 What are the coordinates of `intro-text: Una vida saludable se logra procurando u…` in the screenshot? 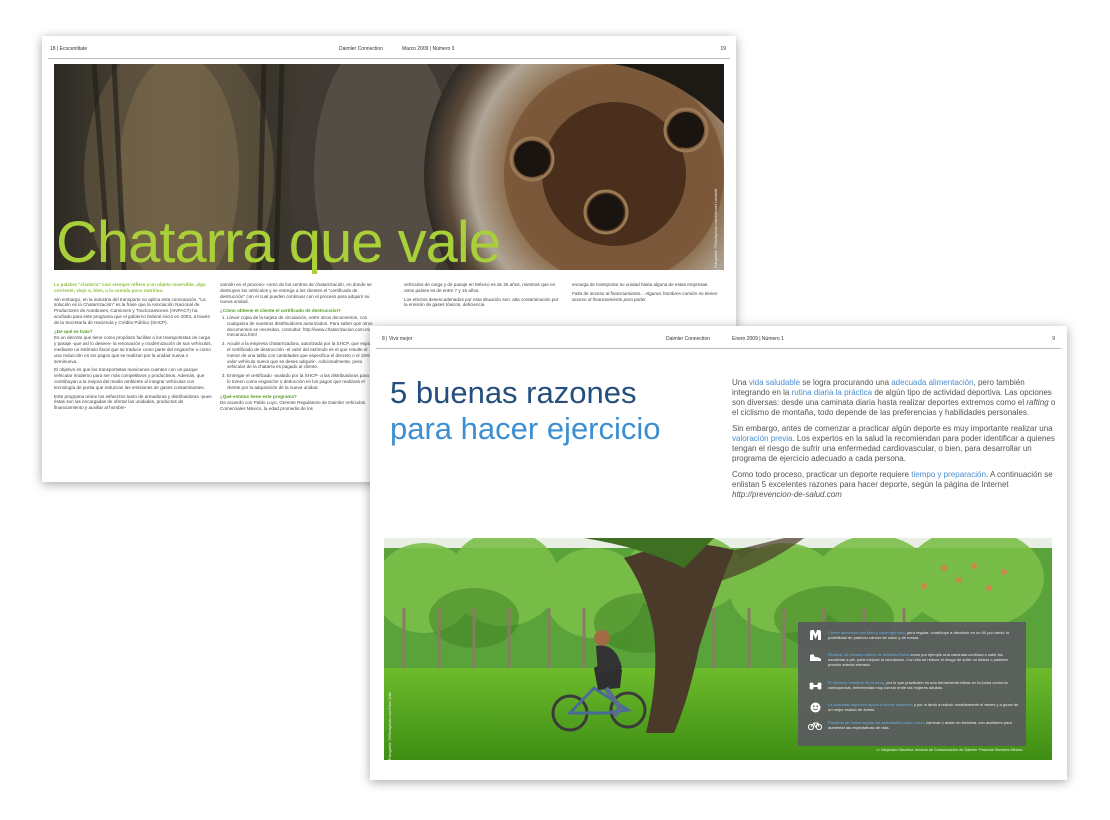 It's located at (895, 439).